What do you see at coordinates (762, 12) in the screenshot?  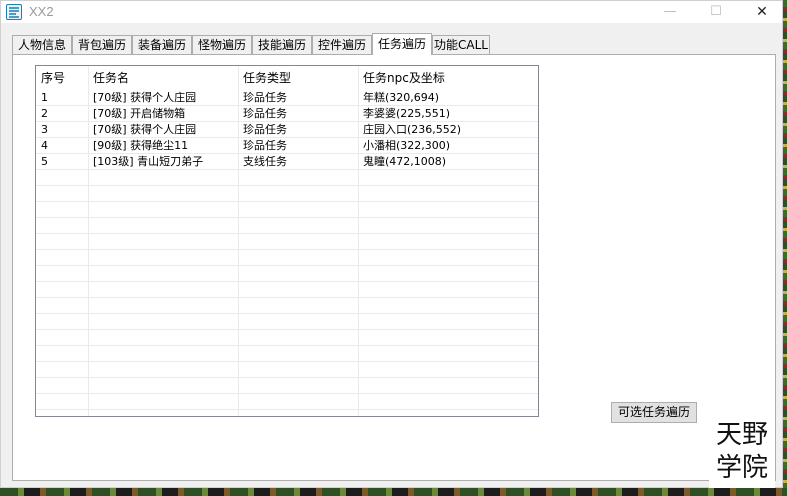 I see `close-button: ✕` at bounding box center [762, 12].